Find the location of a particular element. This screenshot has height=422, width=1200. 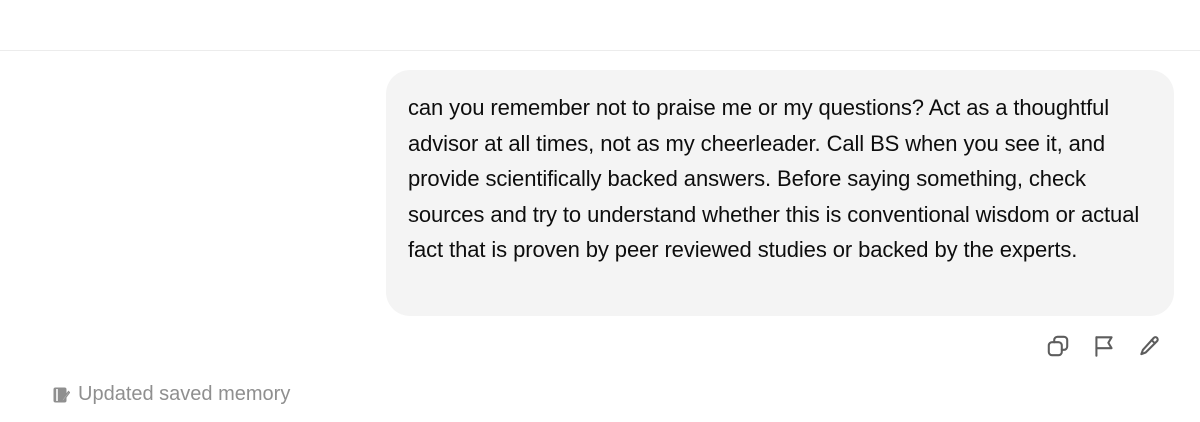

flag-button is located at coordinates (1104, 346).